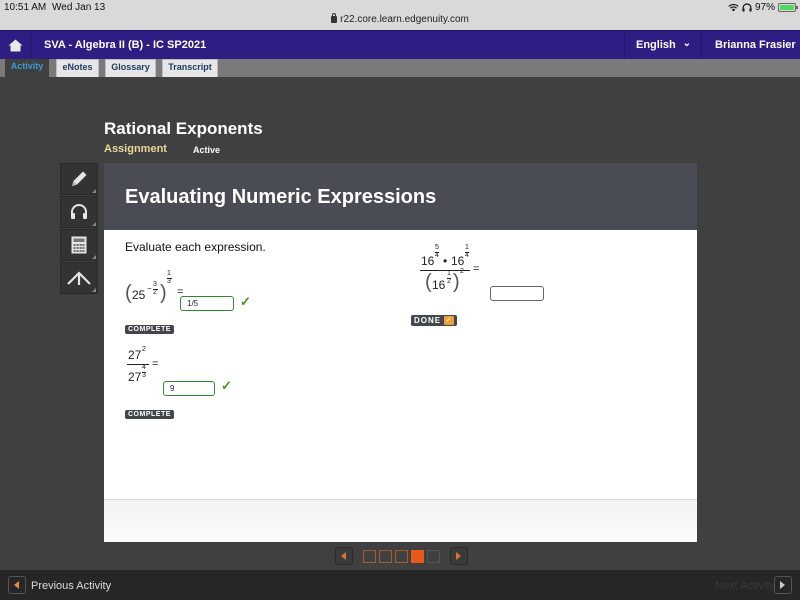 The height and width of the screenshot is (600, 800). Describe the element at coordinates (656, 45) in the screenshot. I see `language-label: English` at that location.